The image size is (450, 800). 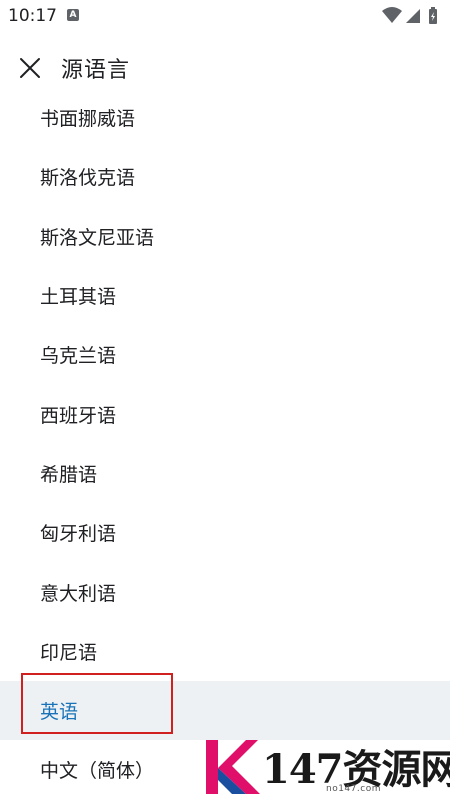 I want to click on close-button, so click(x=30, y=68).